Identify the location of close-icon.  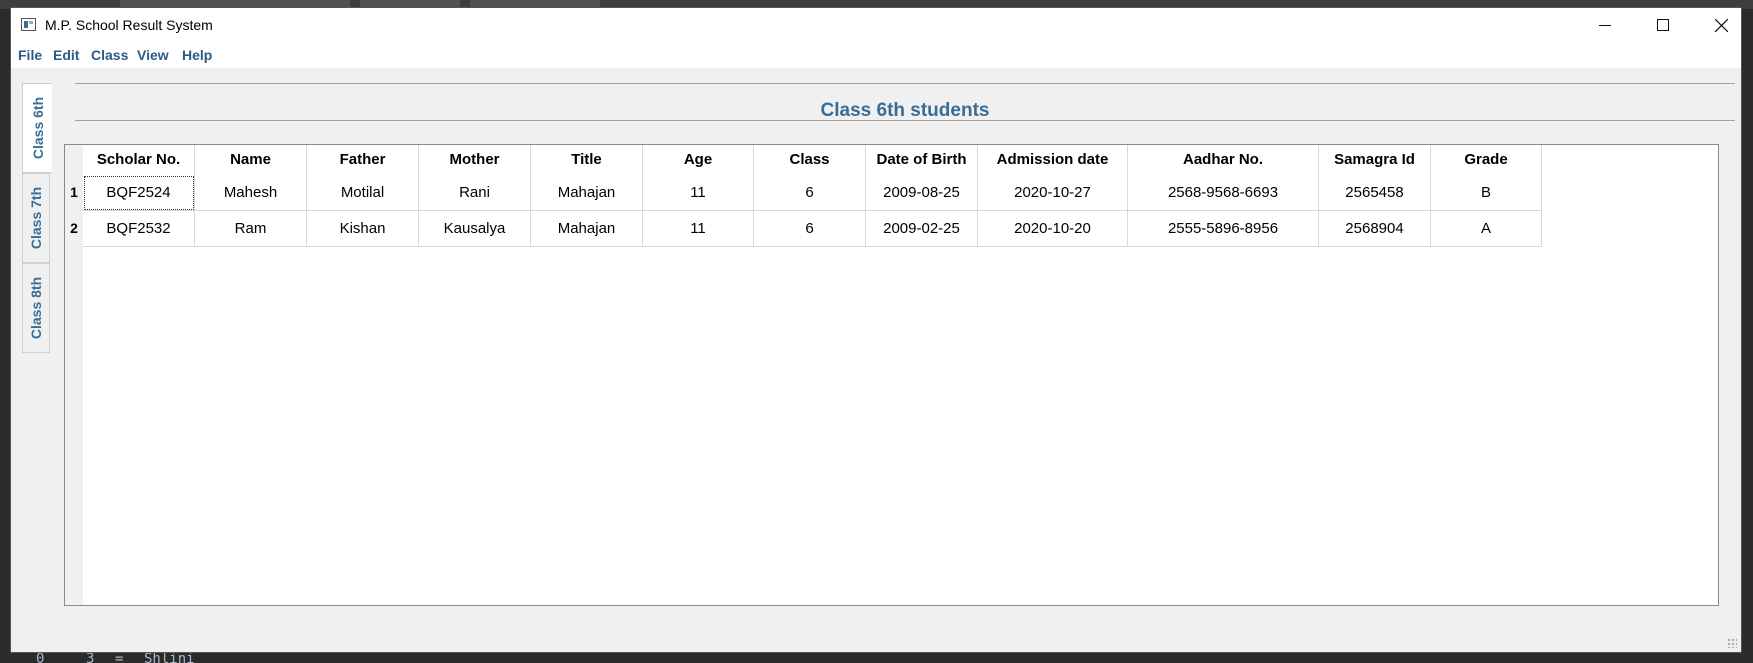
(1721, 25).